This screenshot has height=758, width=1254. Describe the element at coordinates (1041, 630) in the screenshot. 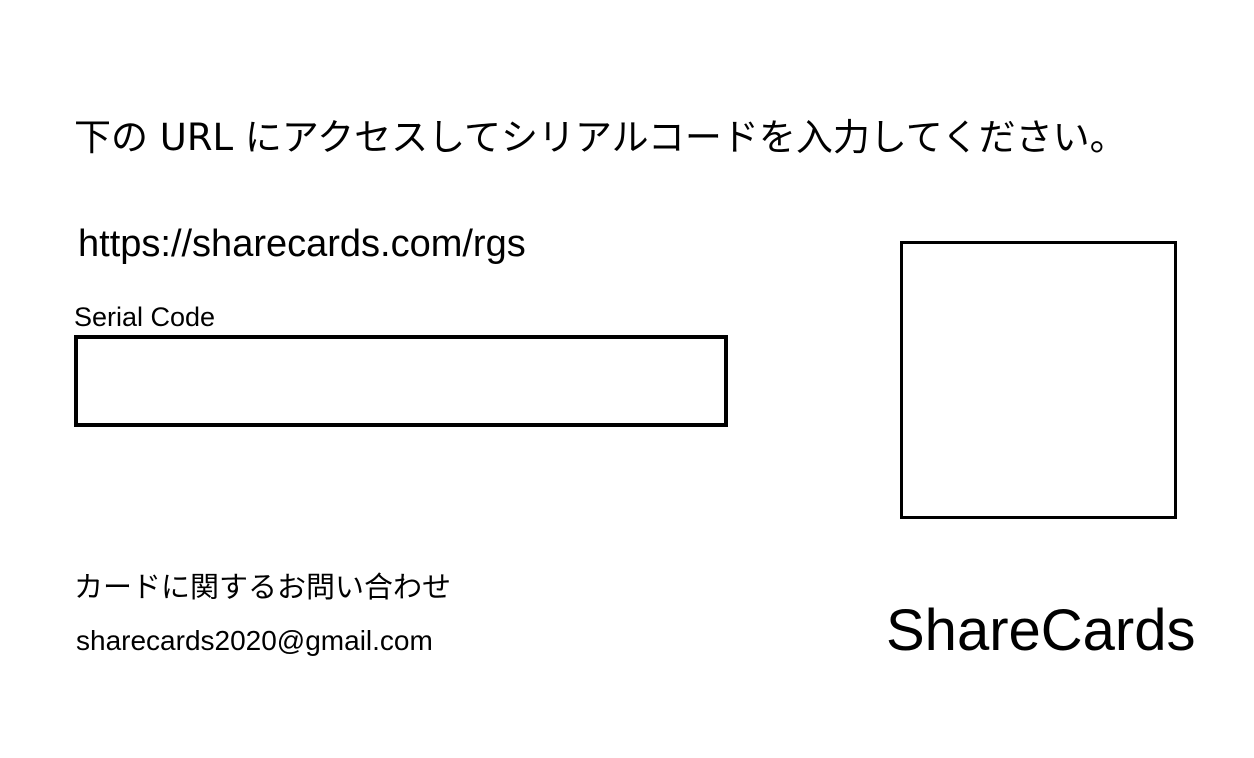

I see `brand-name: ShareCards` at that location.